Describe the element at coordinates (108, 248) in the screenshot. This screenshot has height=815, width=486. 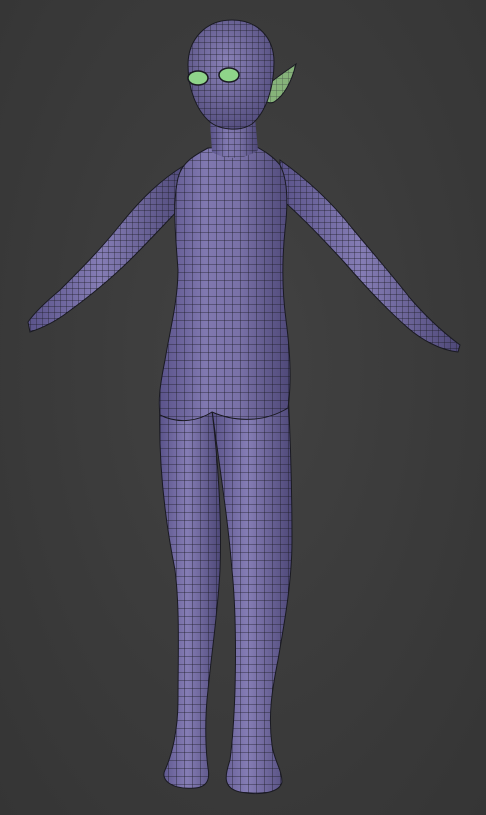
I see `left-arm` at that location.